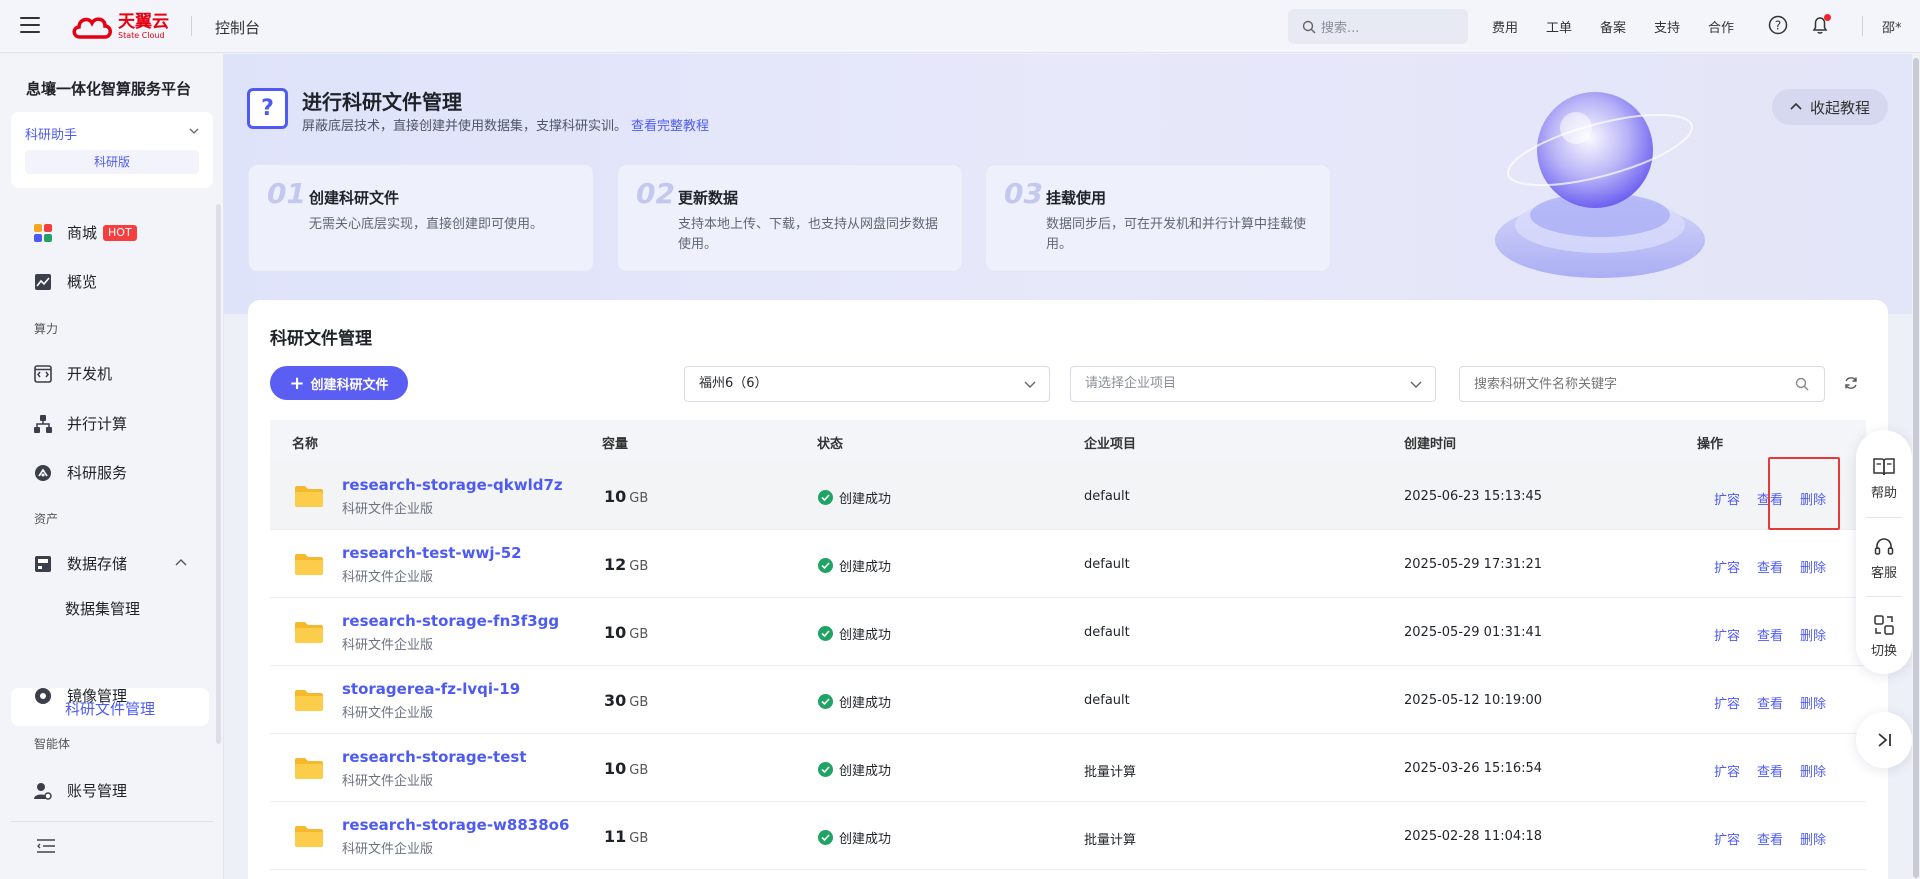  Describe the element at coordinates (1916, 466) in the screenshot. I see `page-scrollbar` at that location.